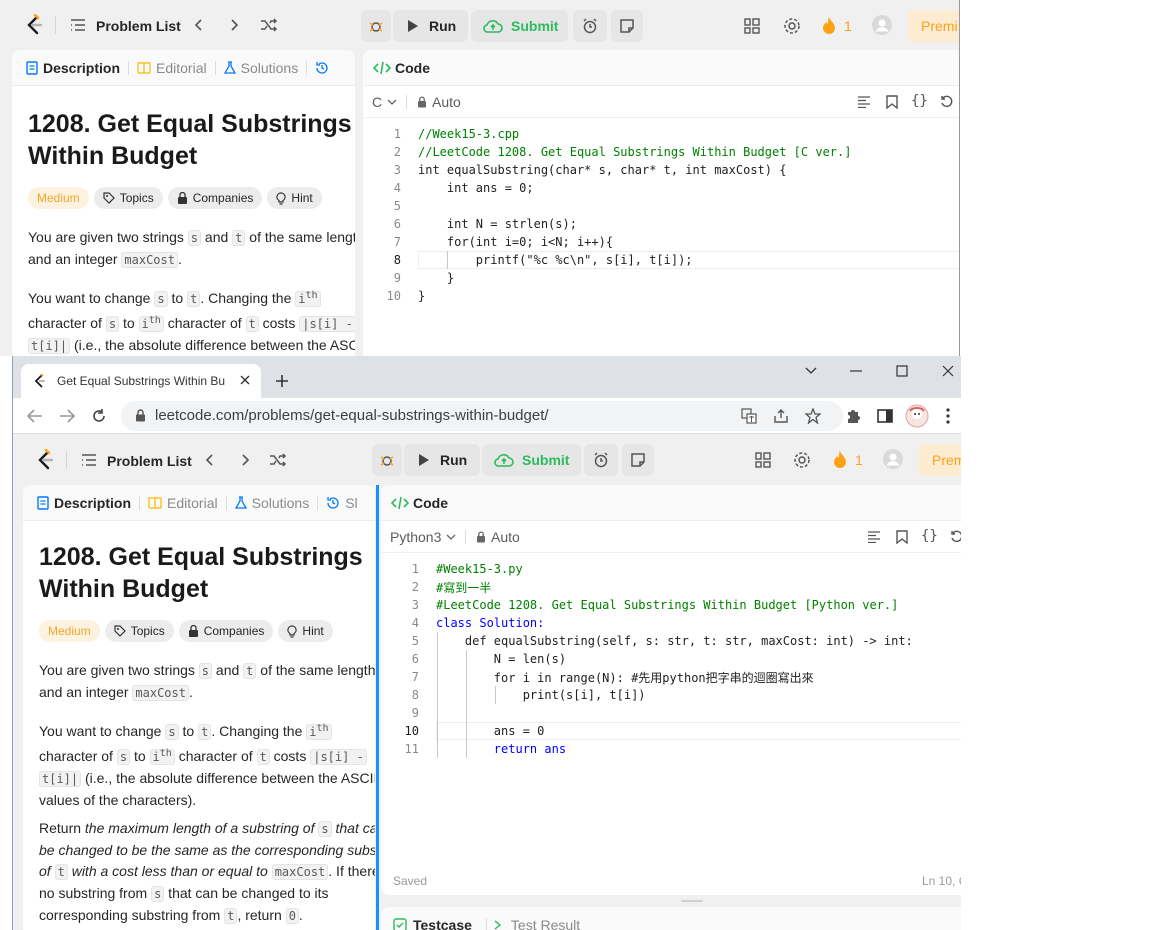  I want to click on translate-icon, so click(749, 416).